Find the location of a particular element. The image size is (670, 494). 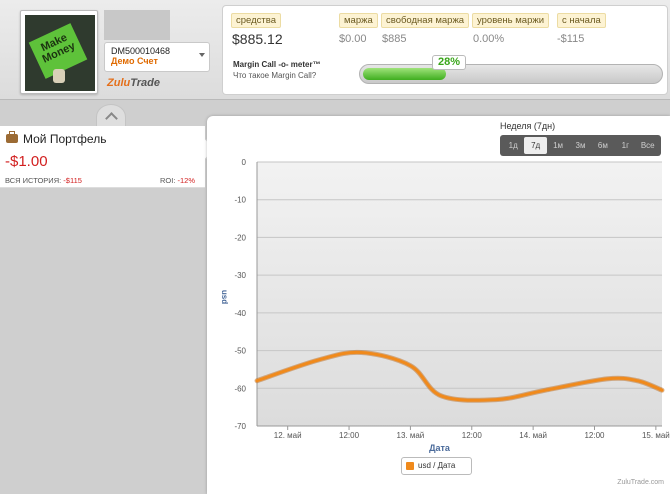

stat-label-equity: средства is located at coordinates (256, 20).